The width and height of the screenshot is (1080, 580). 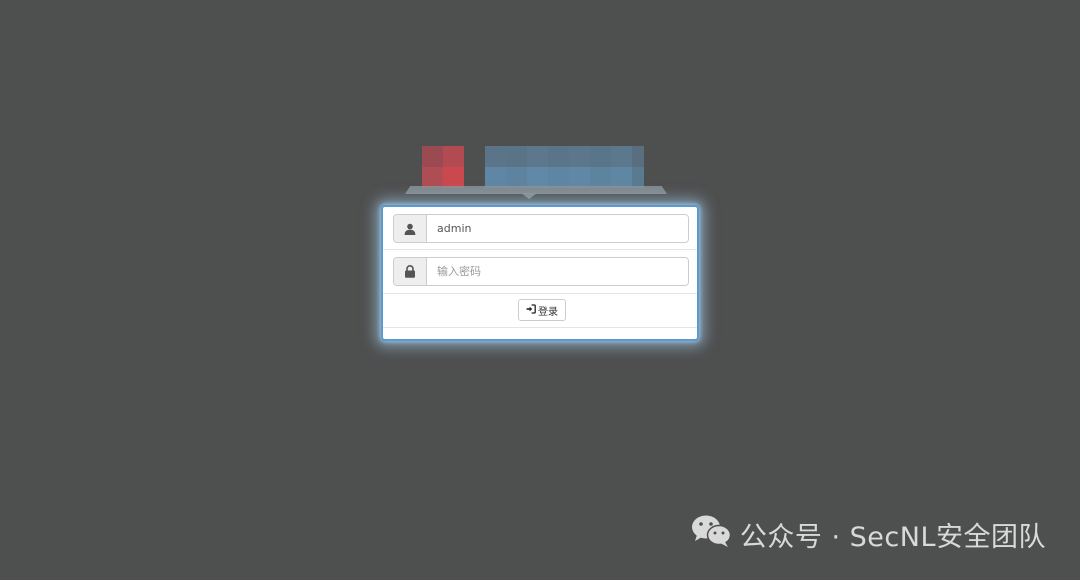 What do you see at coordinates (892, 537) in the screenshot?
I see `watermark-text: 公众号 · SecNL安全团队` at bounding box center [892, 537].